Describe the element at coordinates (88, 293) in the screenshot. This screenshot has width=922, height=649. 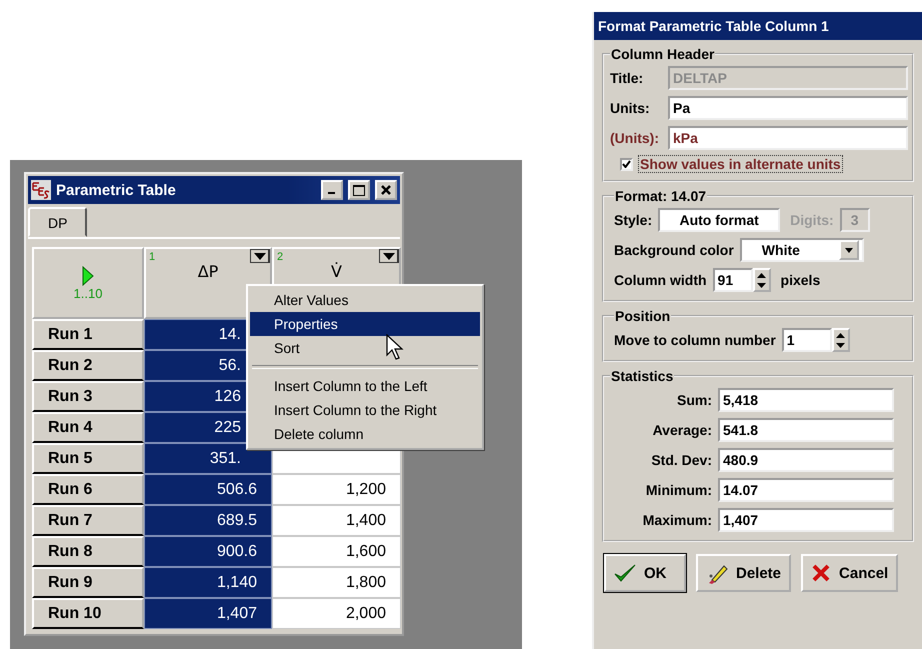
I see `run-range: 1..10` at that location.